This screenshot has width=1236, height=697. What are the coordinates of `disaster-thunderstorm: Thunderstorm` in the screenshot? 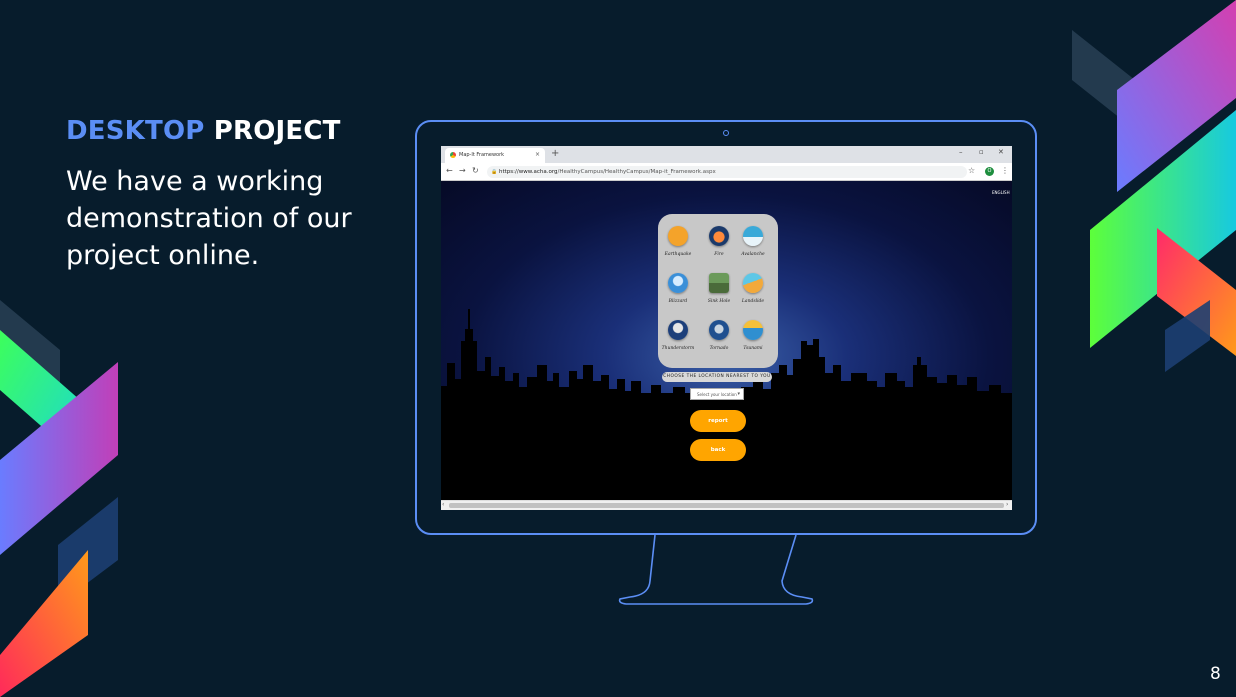 It's located at (678, 335).